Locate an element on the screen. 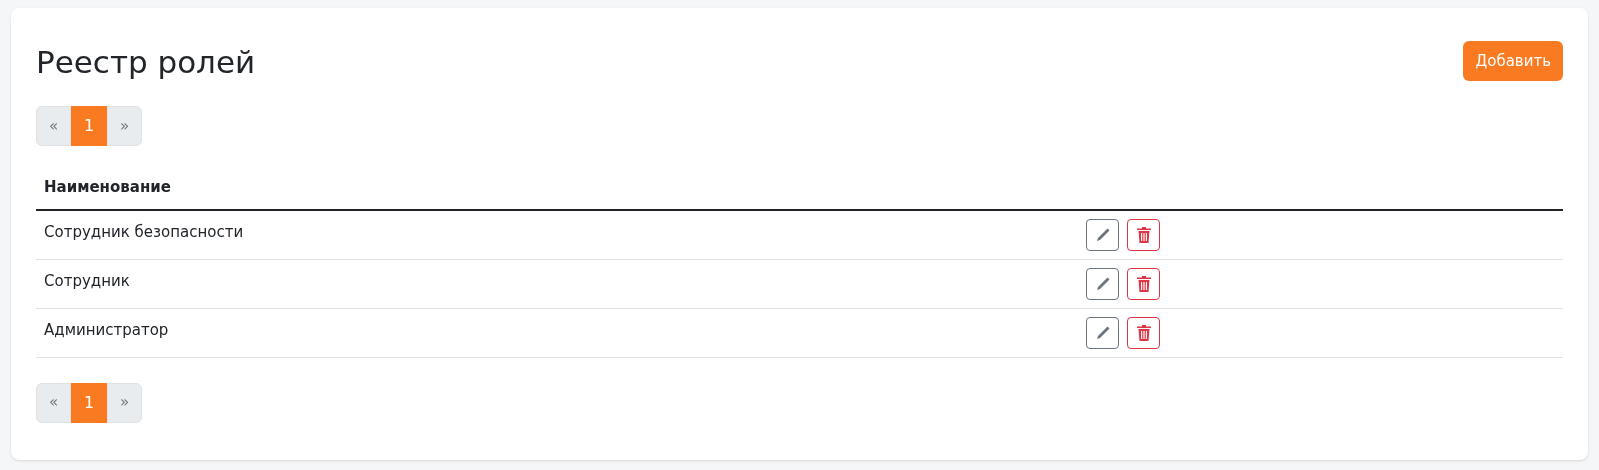  table-cell: Сотрудник is located at coordinates (561, 283).